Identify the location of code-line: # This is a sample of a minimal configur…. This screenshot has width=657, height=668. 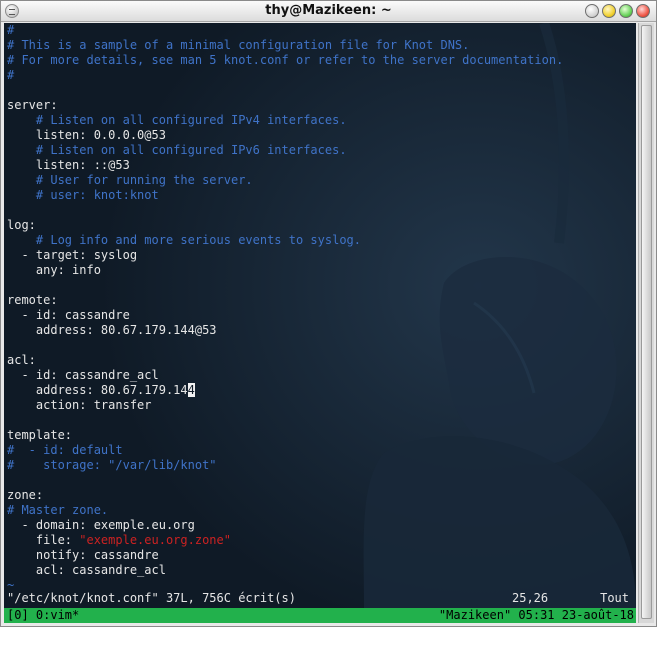
(285, 45).